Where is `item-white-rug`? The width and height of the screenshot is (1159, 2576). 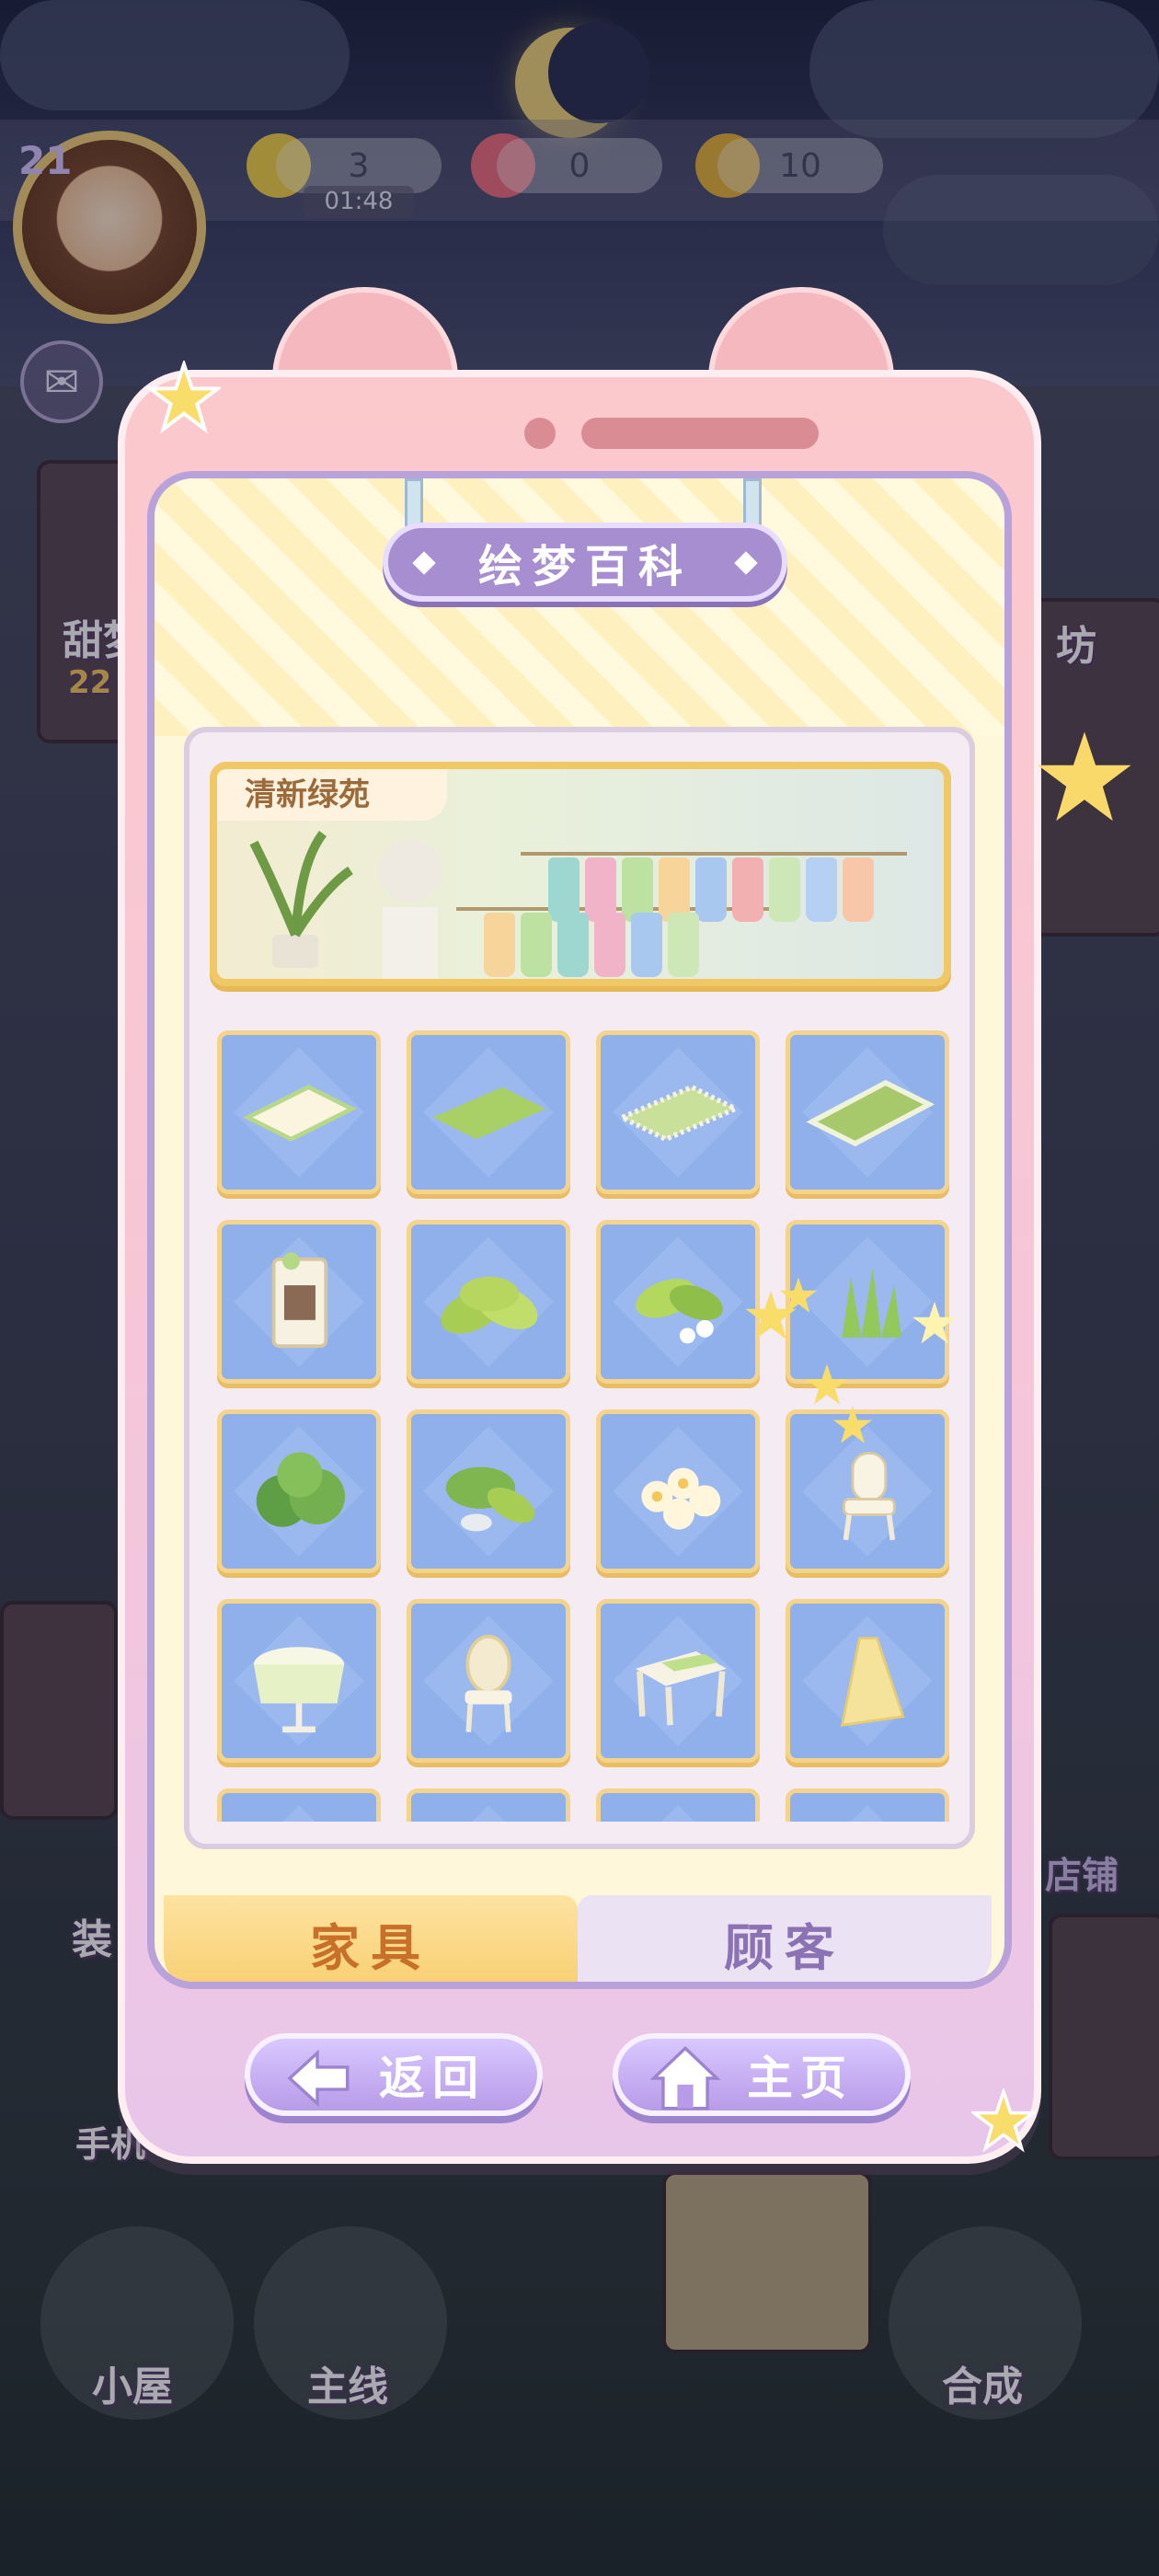
item-white-rug is located at coordinates (299, 1112).